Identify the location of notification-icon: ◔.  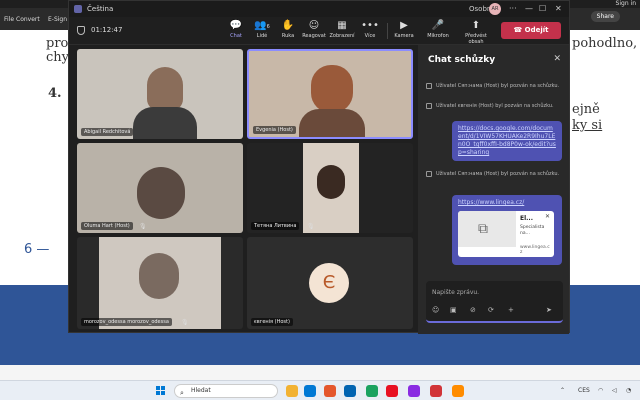
(628, 390).